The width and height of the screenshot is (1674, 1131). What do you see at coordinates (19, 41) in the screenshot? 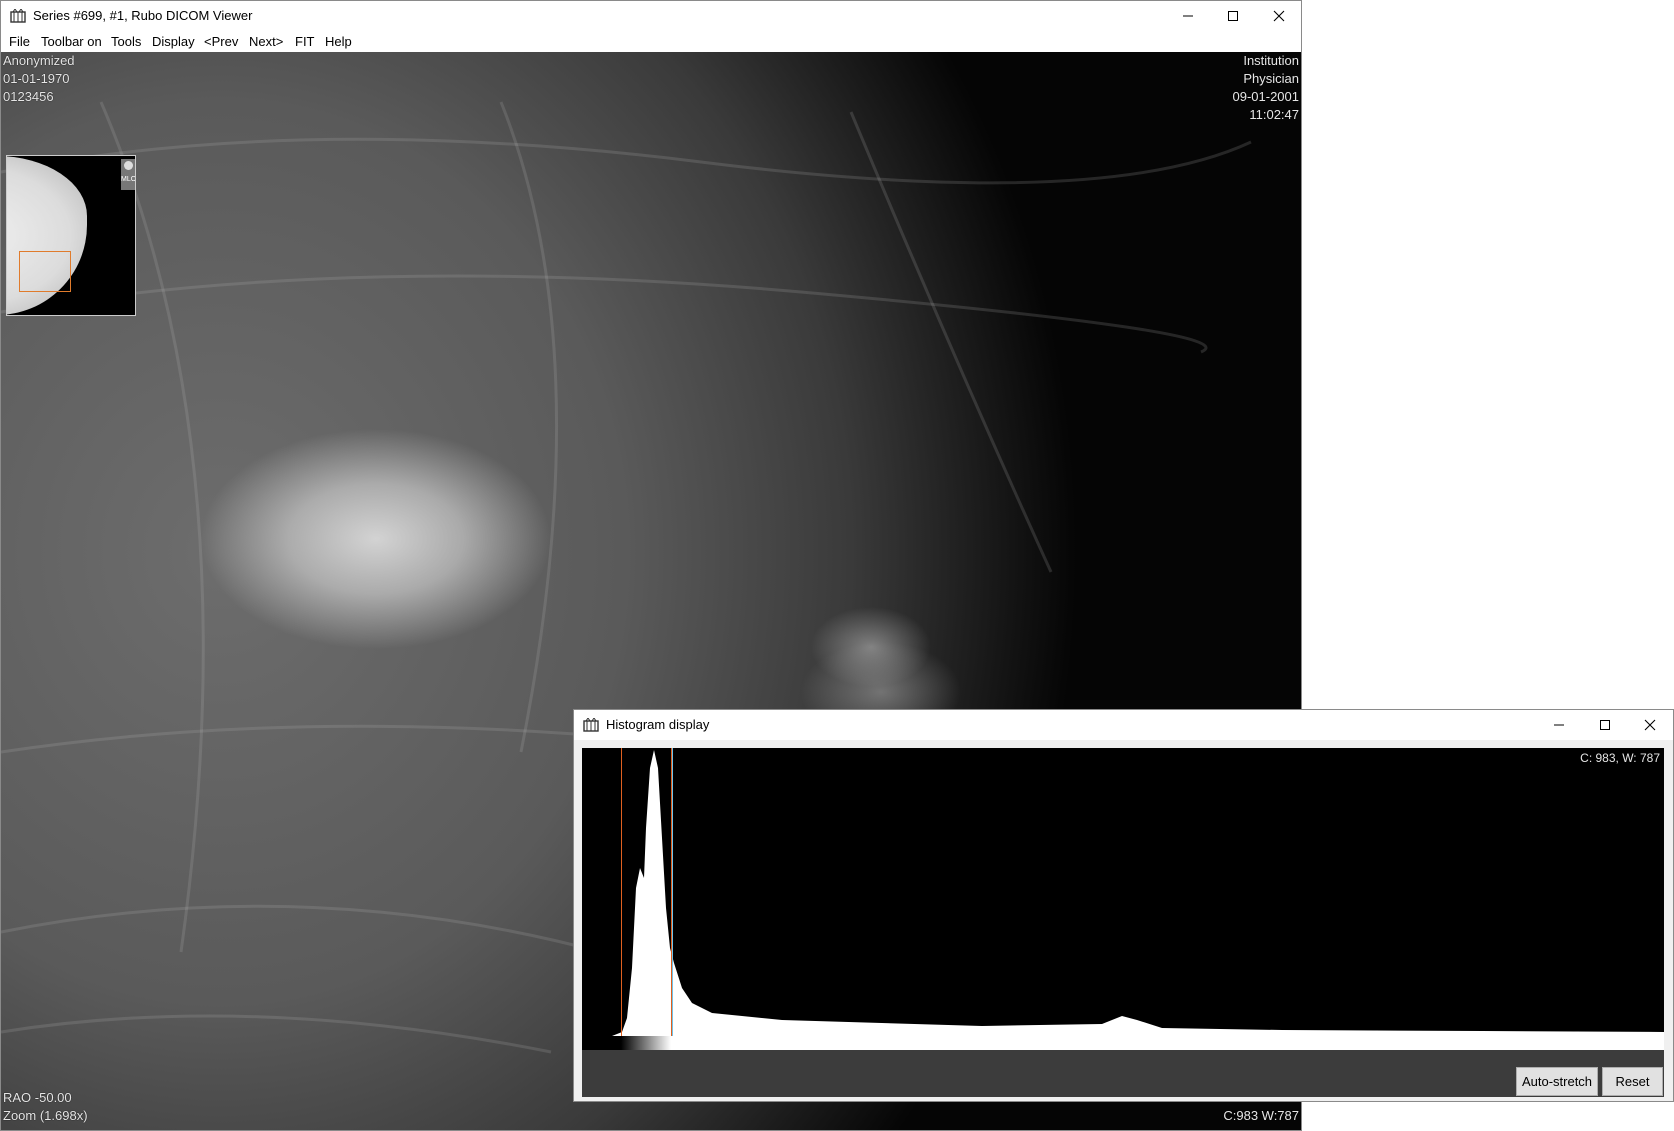
I see `menu-file: File` at bounding box center [19, 41].